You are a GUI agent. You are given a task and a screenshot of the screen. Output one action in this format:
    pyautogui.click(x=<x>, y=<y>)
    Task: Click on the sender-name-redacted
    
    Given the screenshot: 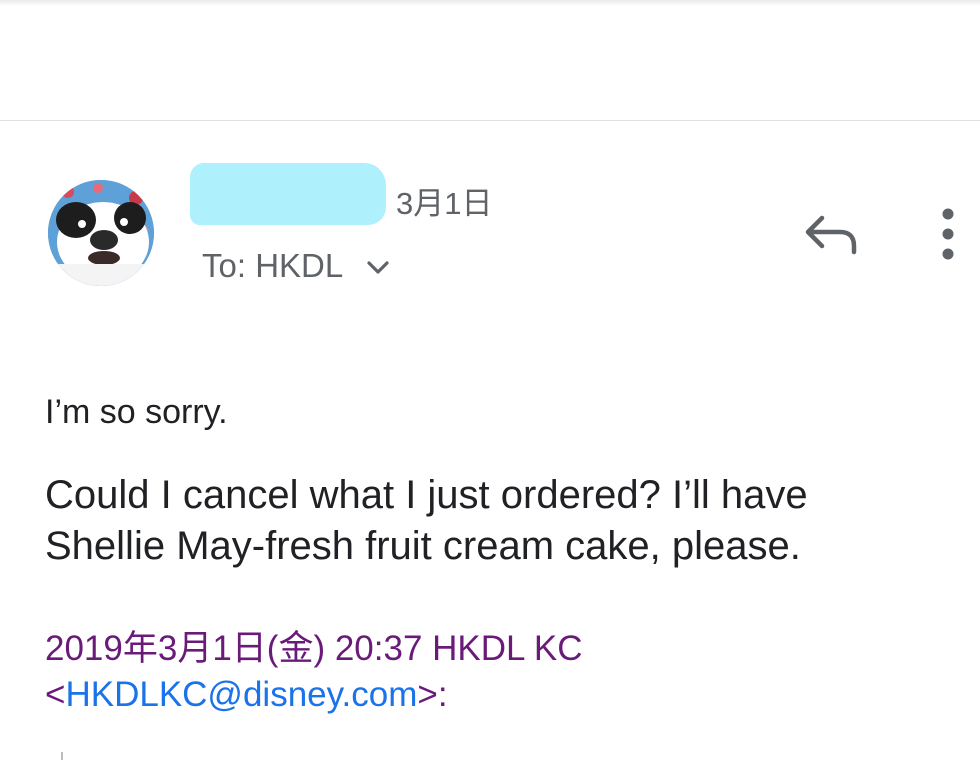 What is the action you would take?
    pyautogui.click(x=288, y=194)
    